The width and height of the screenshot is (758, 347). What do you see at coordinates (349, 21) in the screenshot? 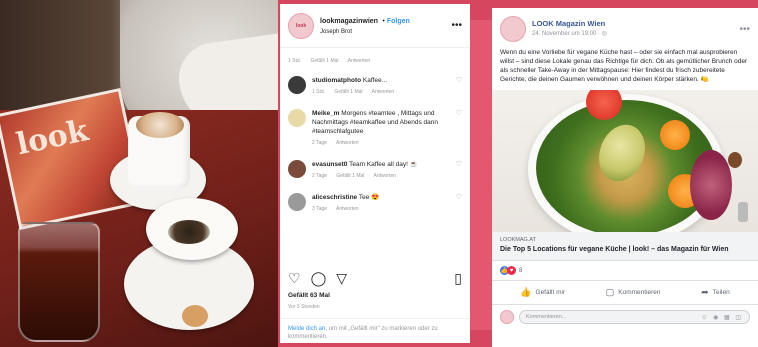
I see `ig-username: lookmagazinwien` at bounding box center [349, 21].